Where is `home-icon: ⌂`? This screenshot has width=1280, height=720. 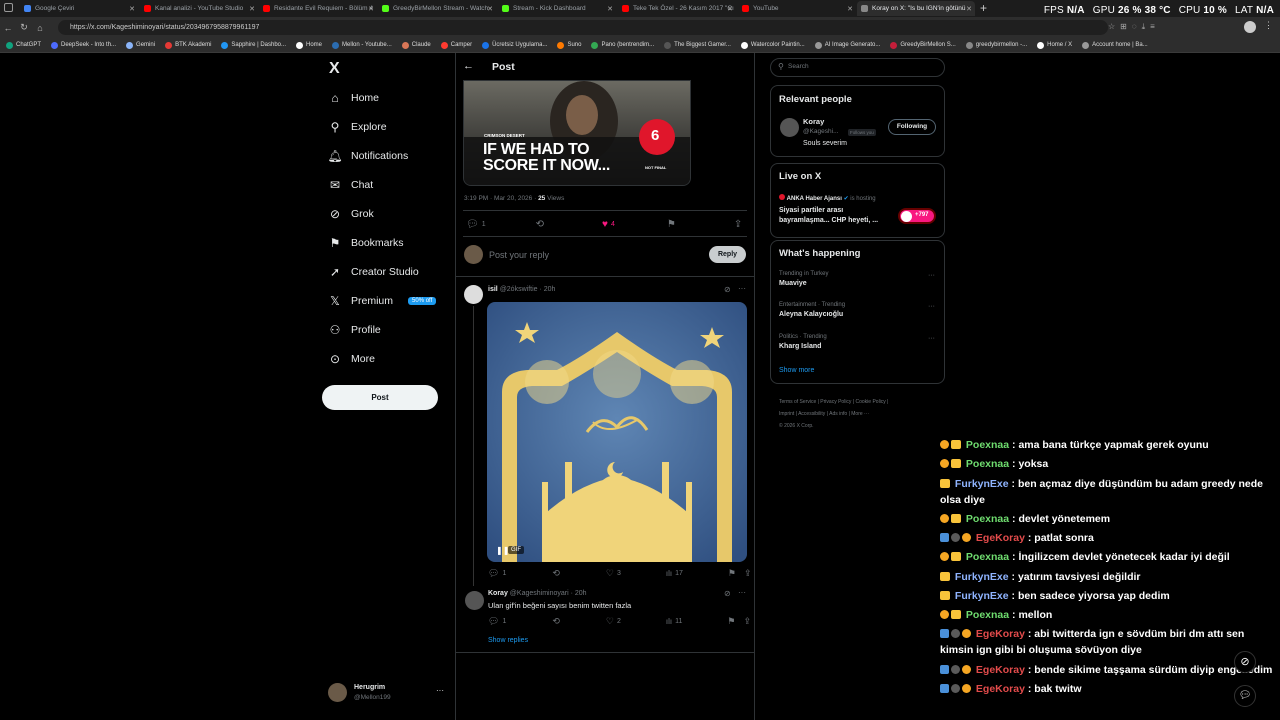
home-icon: ⌂ is located at coordinates (40, 28).